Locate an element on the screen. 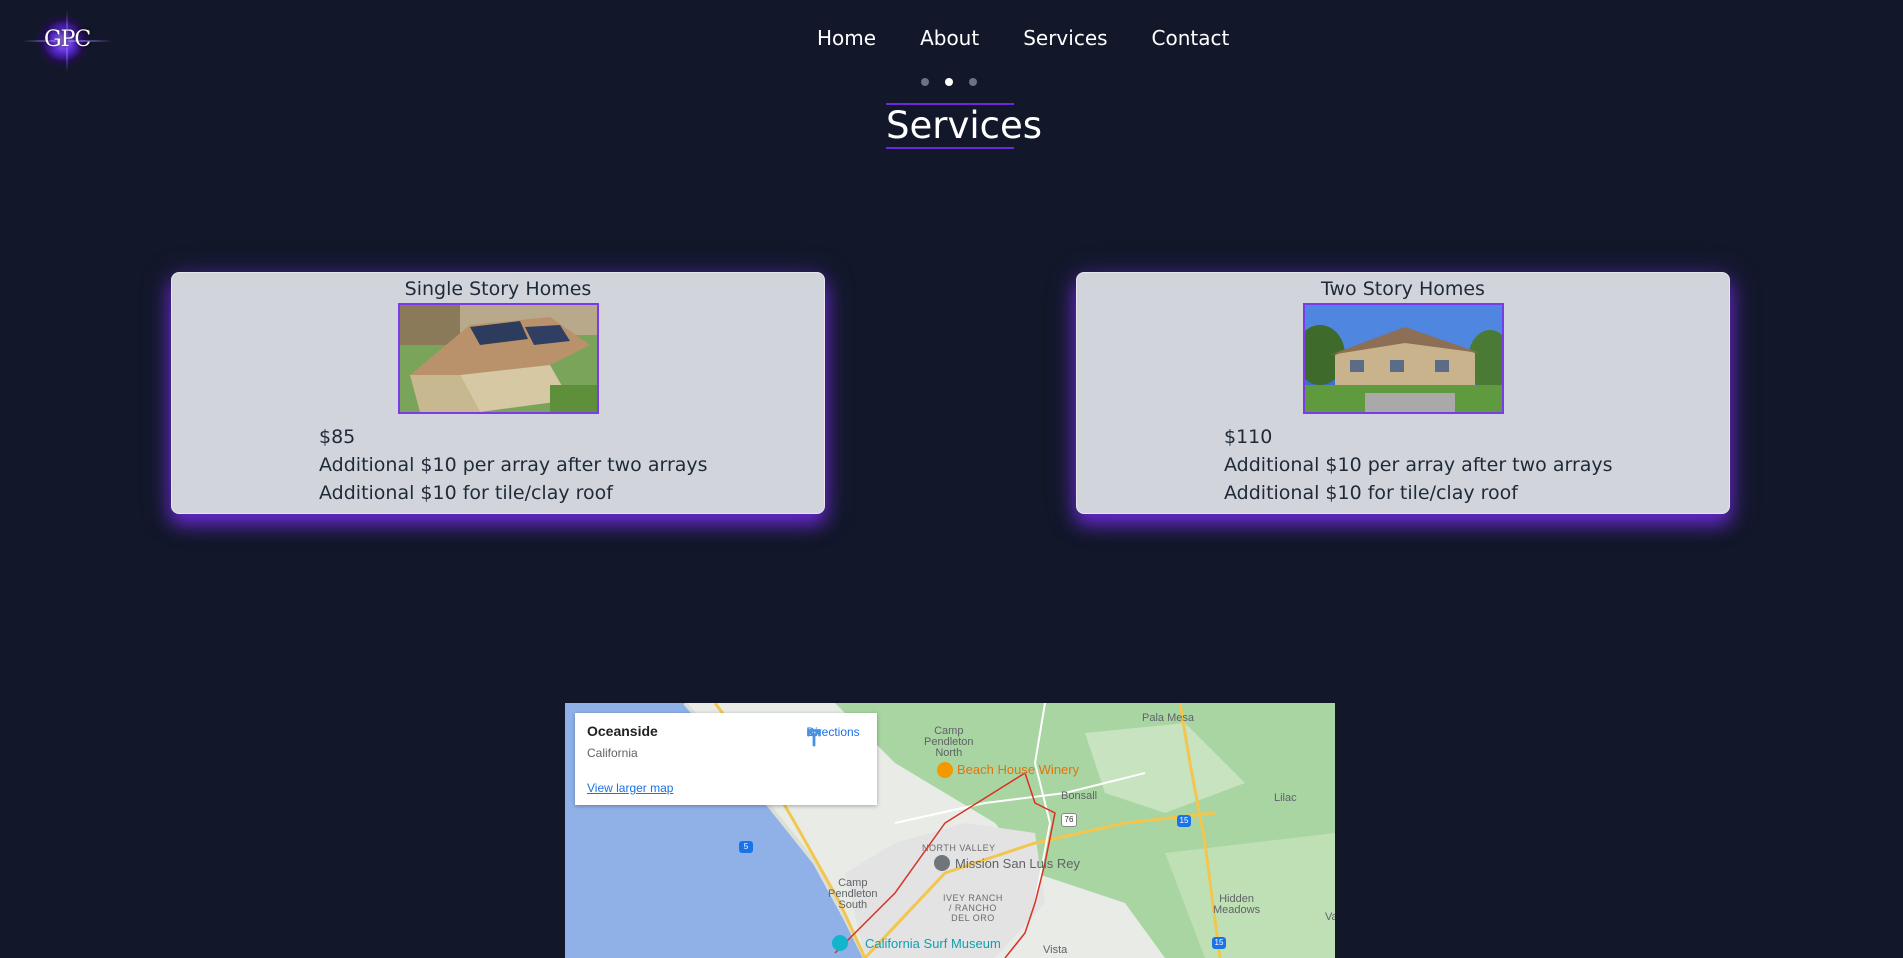 The height and width of the screenshot is (958, 1903). carousel-indicators is located at coordinates (949, 82).